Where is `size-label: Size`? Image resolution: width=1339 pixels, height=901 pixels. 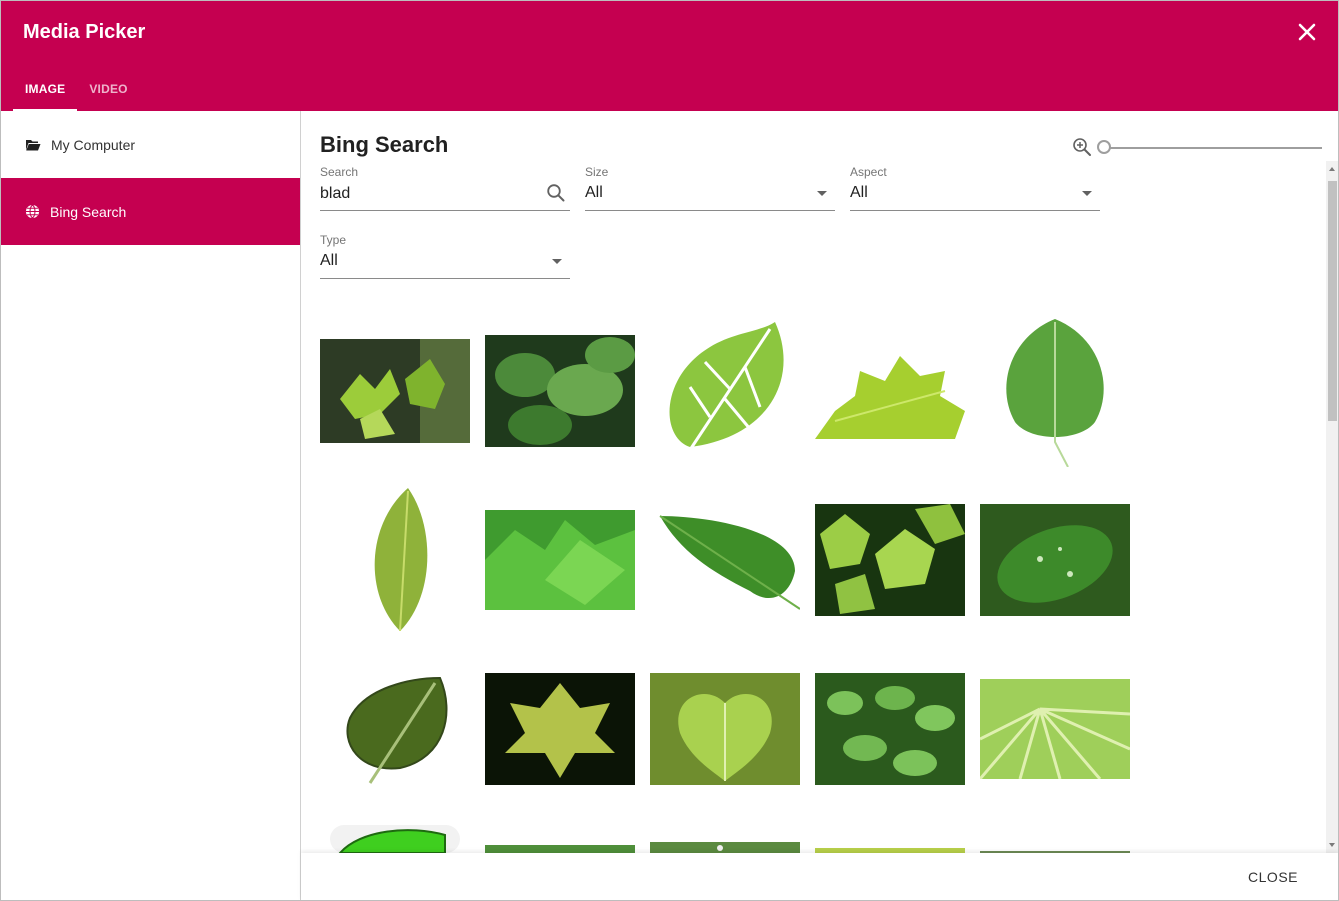 size-label: Size is located at coordinates (597, 172).